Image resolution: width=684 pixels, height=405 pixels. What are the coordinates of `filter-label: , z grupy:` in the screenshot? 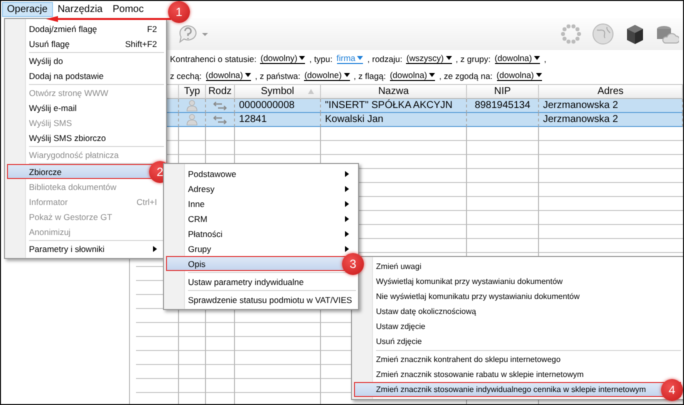 It's located at (473, 59).